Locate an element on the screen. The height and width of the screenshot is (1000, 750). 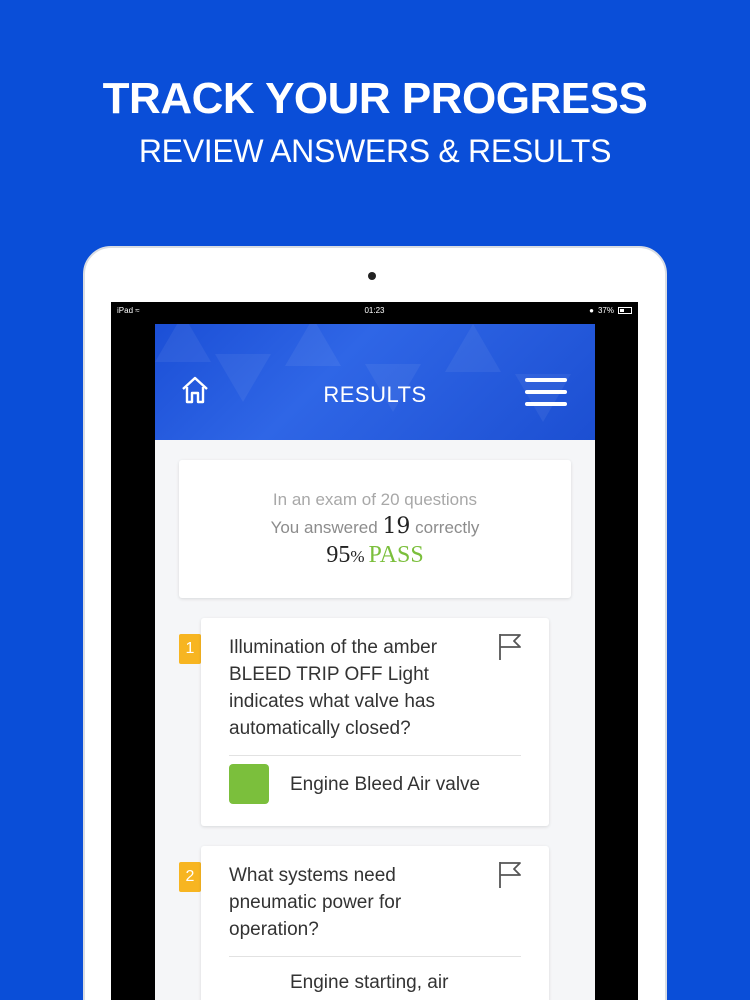
promo-subtitle: REVIEW ANSWERS & RESULTS is located at coordinates (375, 151).